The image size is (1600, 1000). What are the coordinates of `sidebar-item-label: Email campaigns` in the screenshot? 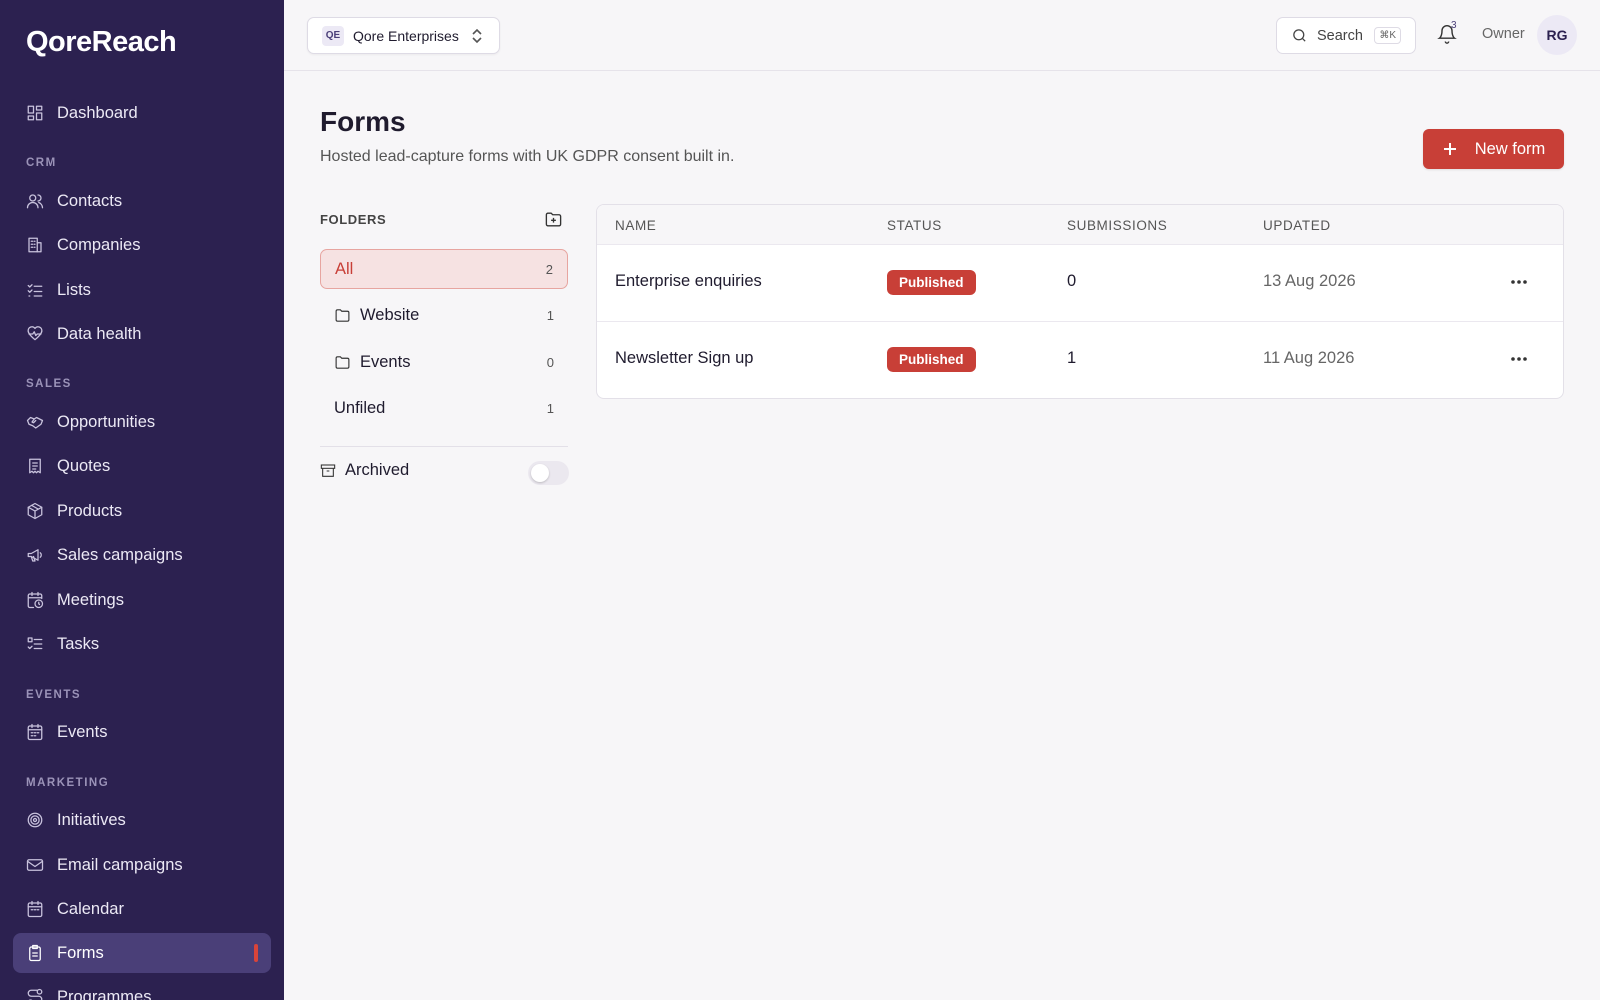 It's located at (120, 864).